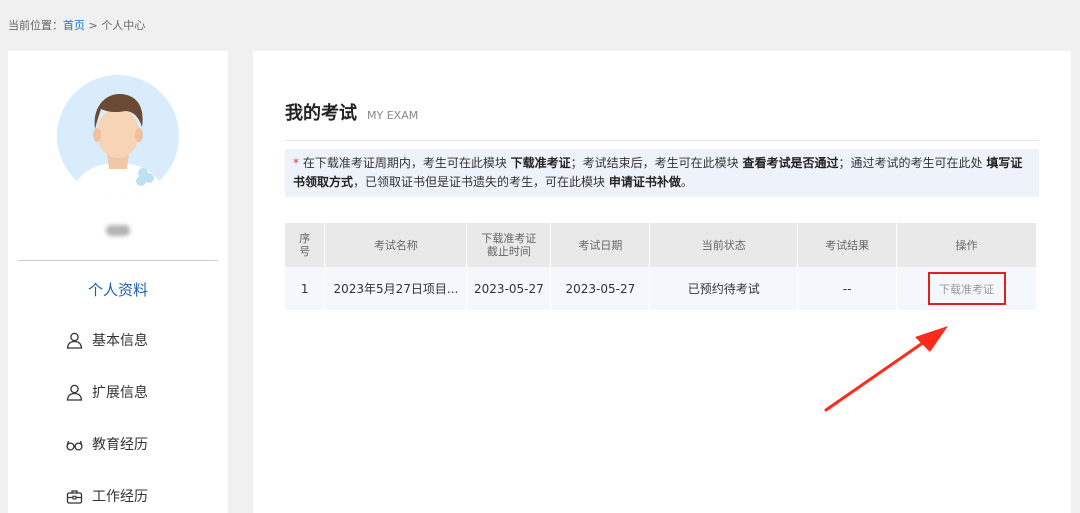 This screenshot has width=1080, height=513. What do you see at coordinates (74, 445) in the screenshot?
I see `glasses-icon` at bounding box center [74, 445].